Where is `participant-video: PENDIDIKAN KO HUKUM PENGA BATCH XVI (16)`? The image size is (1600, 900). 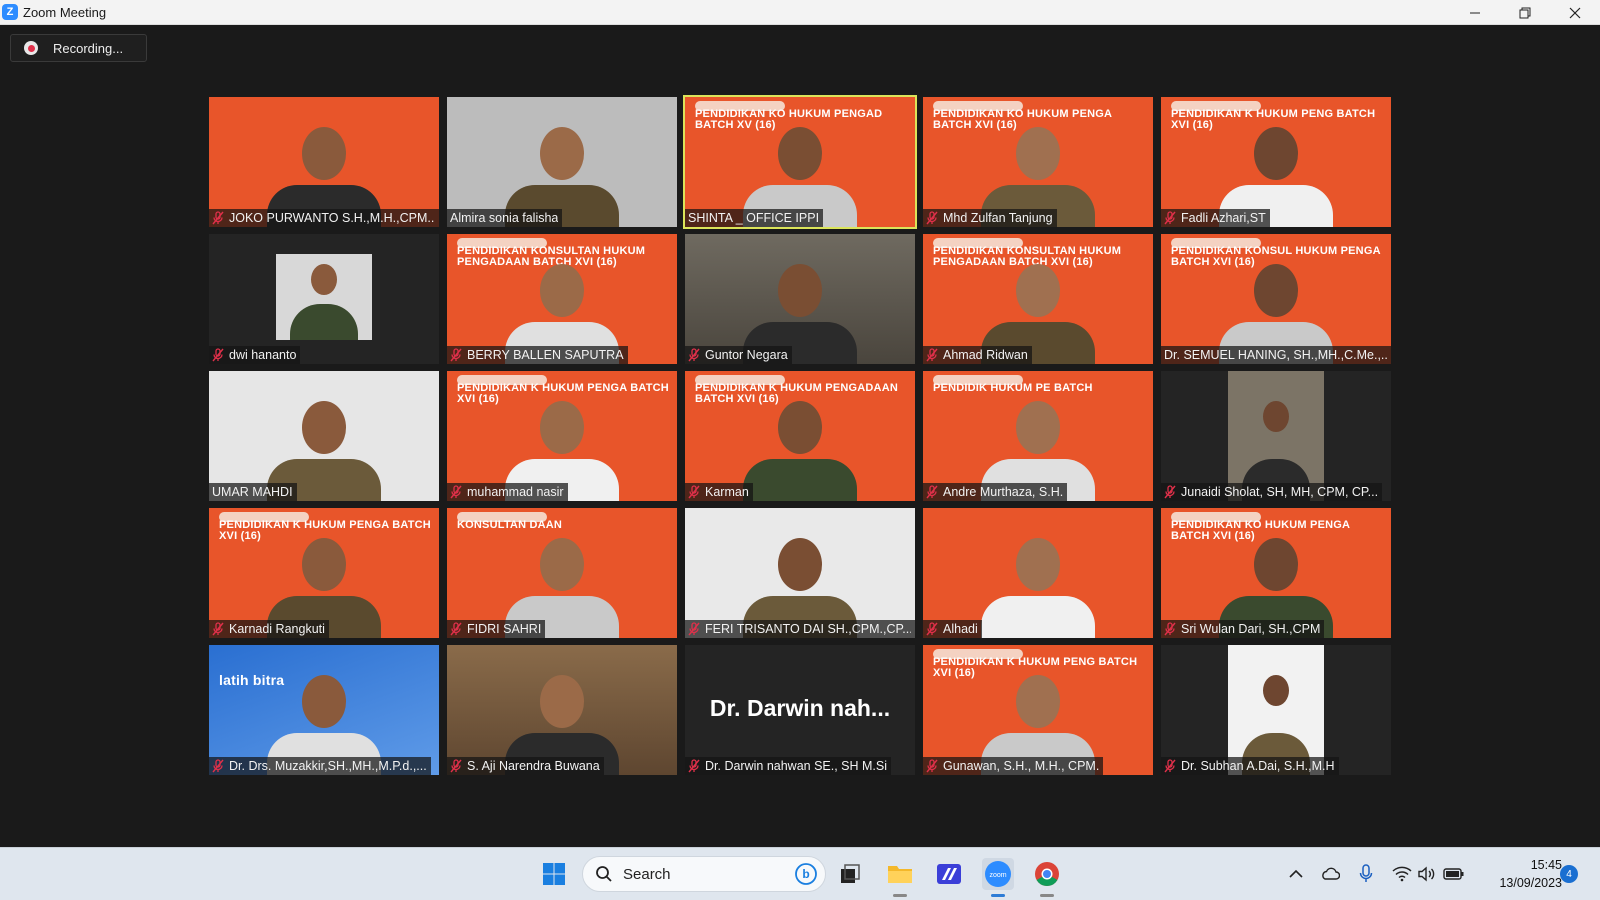
participant-video: PENDIDIKAN KO HUKUM PENGA BATCH XVI (16) is located at coordinates (1276, 573).